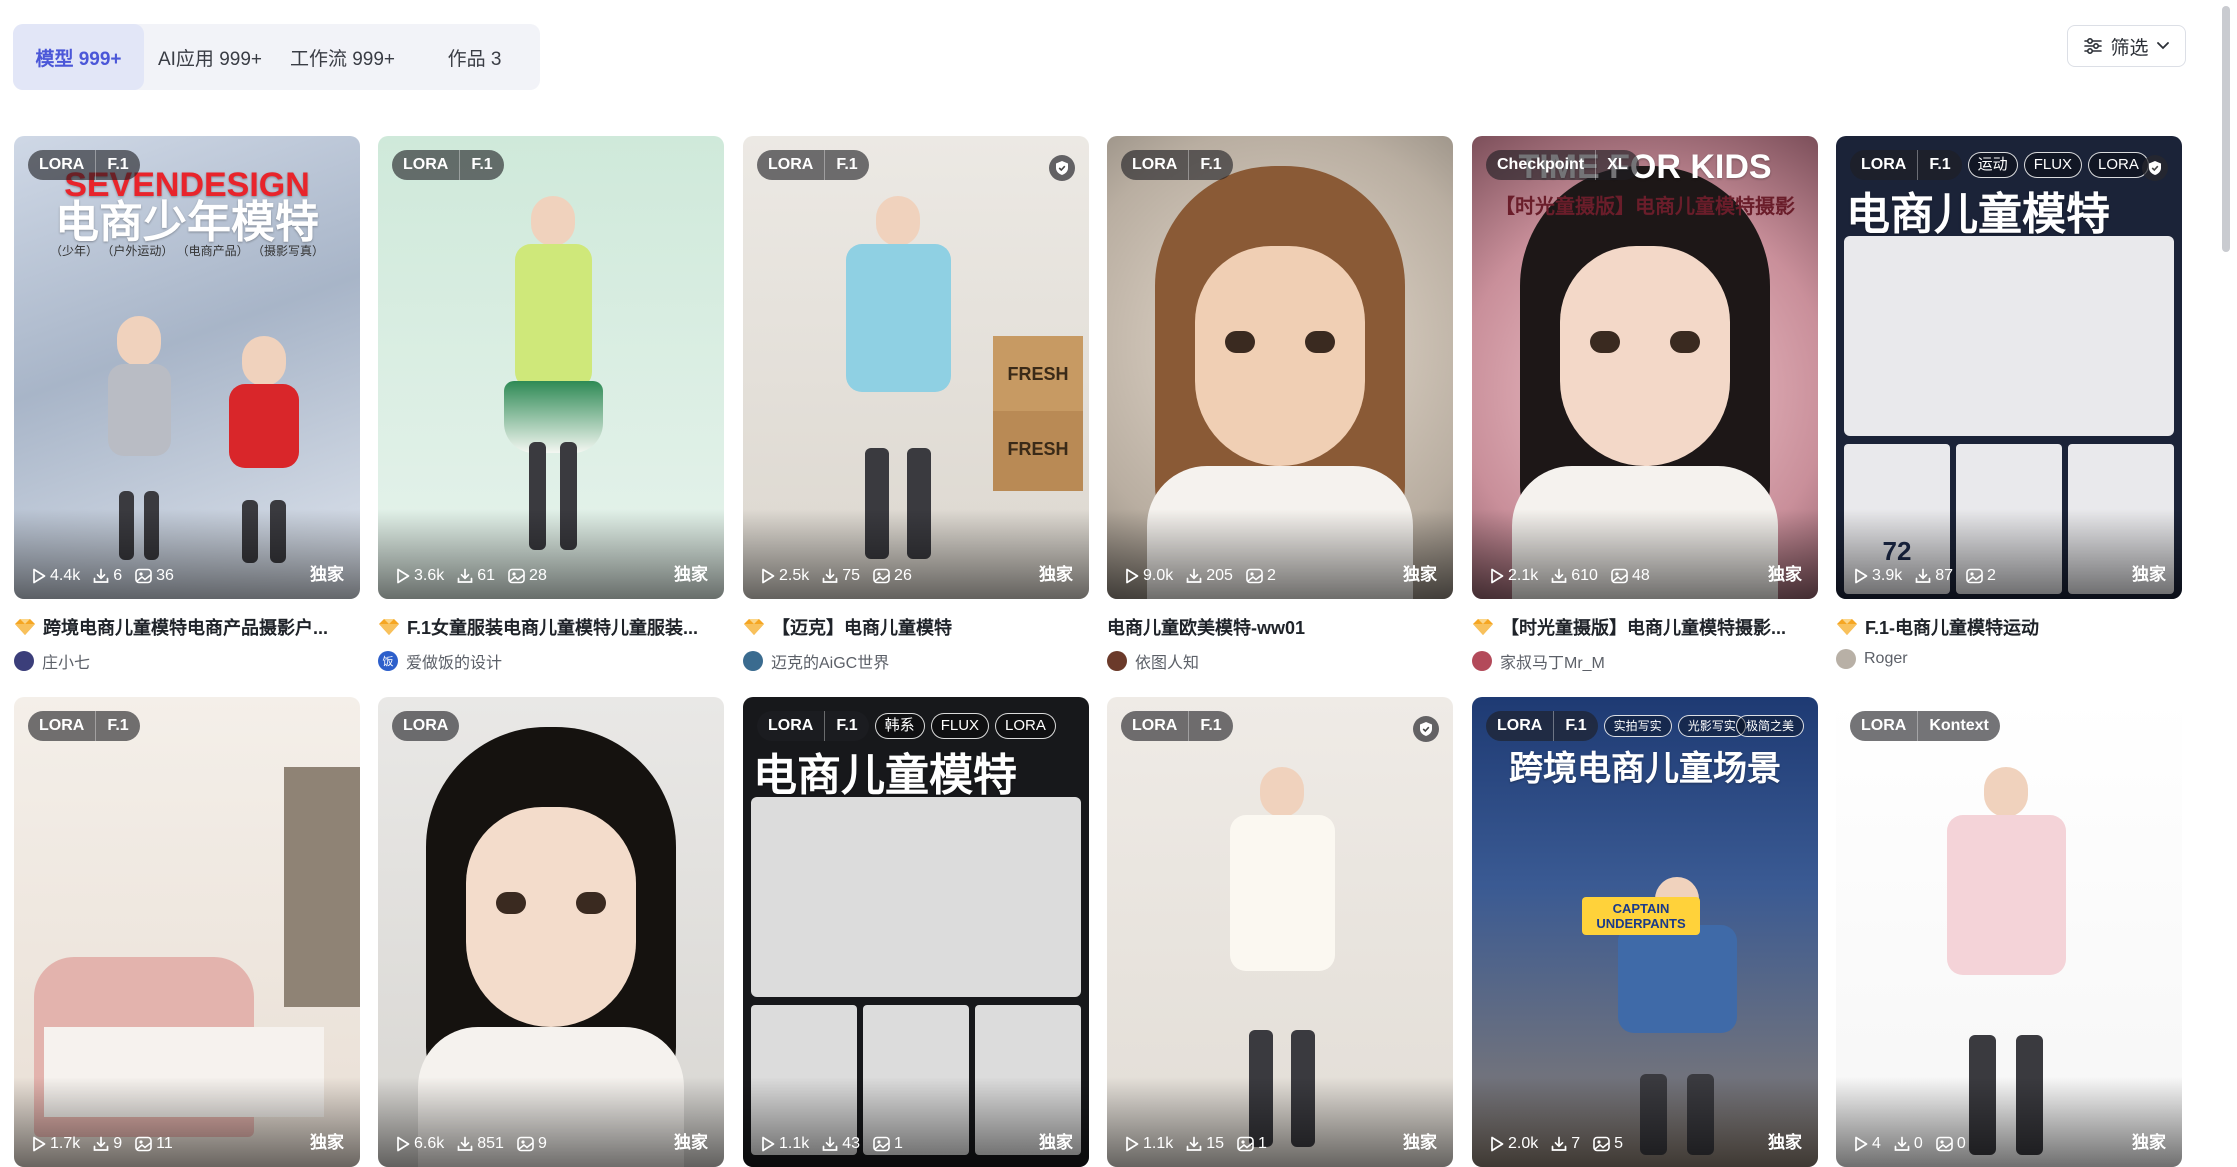 The image size is (2237, 1167). What do you see at coordinates (1944, 575) in the screenshot?
I see `download-count: 87` at bounding box center [1944, 575].